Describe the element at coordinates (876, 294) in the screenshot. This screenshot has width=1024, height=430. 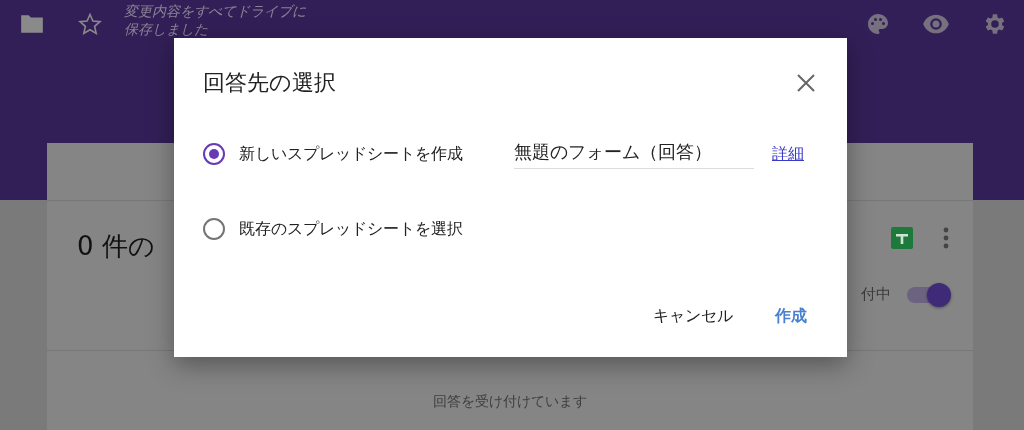
I see `accepting-label: 付中` at that location.